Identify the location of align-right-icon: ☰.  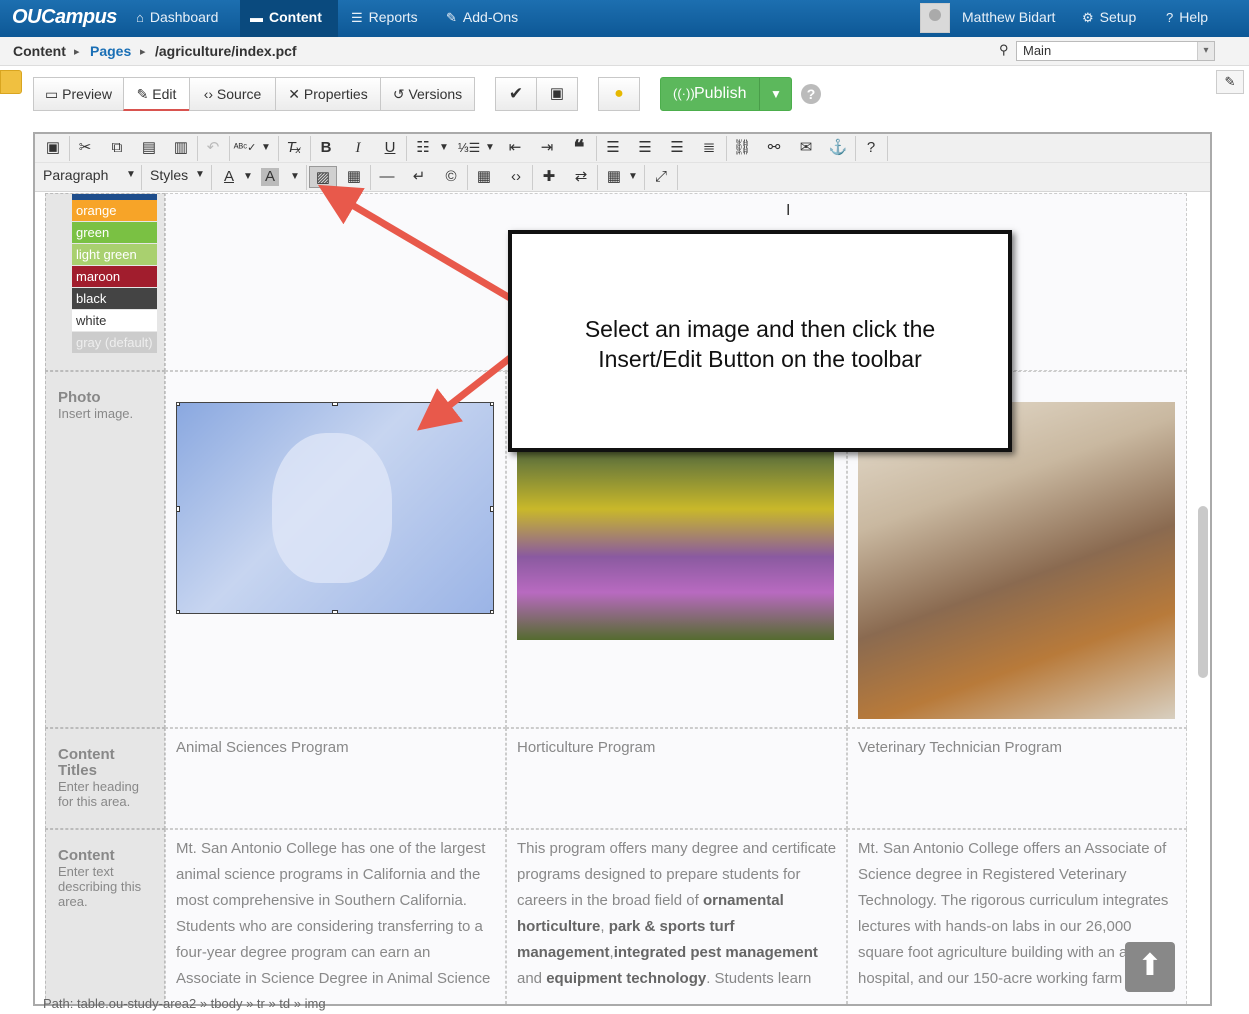
(677, 148).